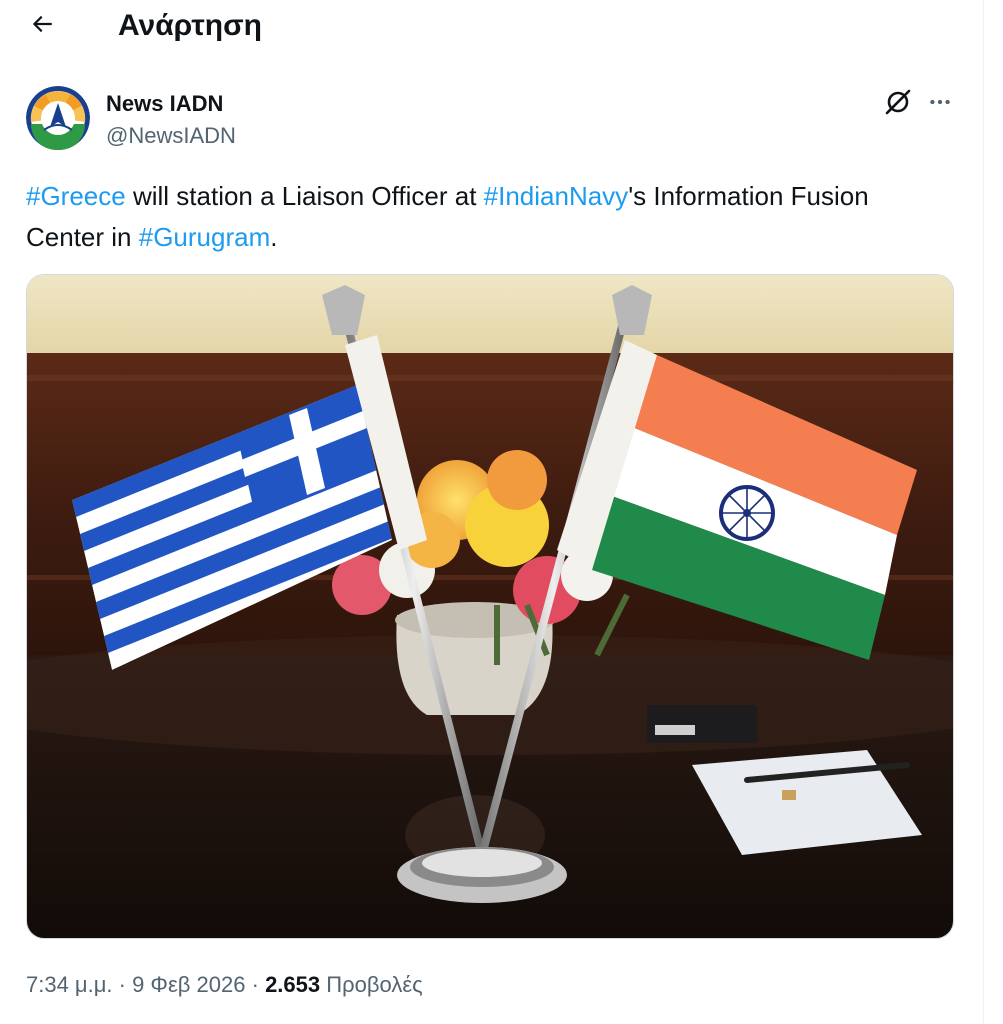 The height and width of the screenshot is (1024, 1003). Describe the element at coordinates (190, 25) in the screenshot. I see `page-title: Ανάρτηση` at that location.